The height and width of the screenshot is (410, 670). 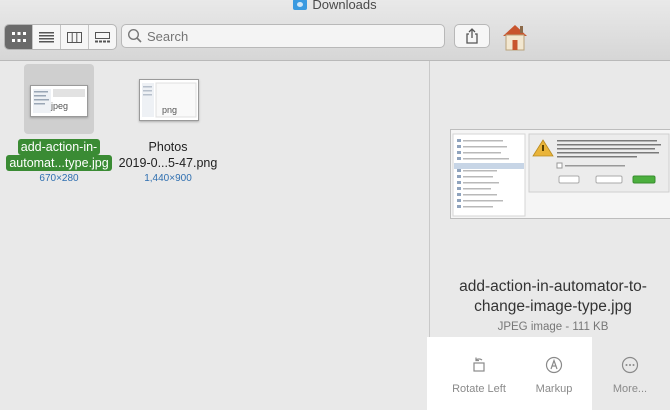 I want to click on file-name-line2: automat...type.jpg, so click(x=59, y=163).